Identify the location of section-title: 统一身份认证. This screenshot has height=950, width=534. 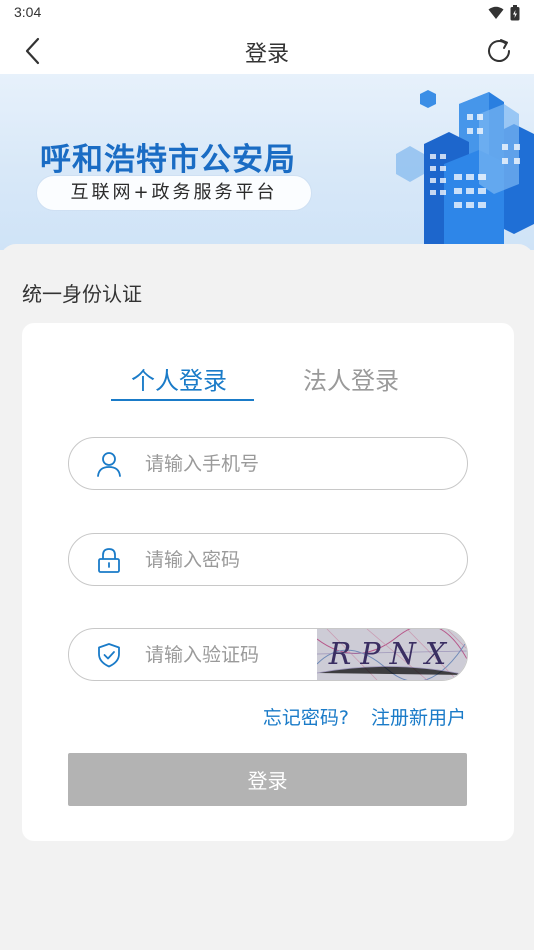
(82, 294).